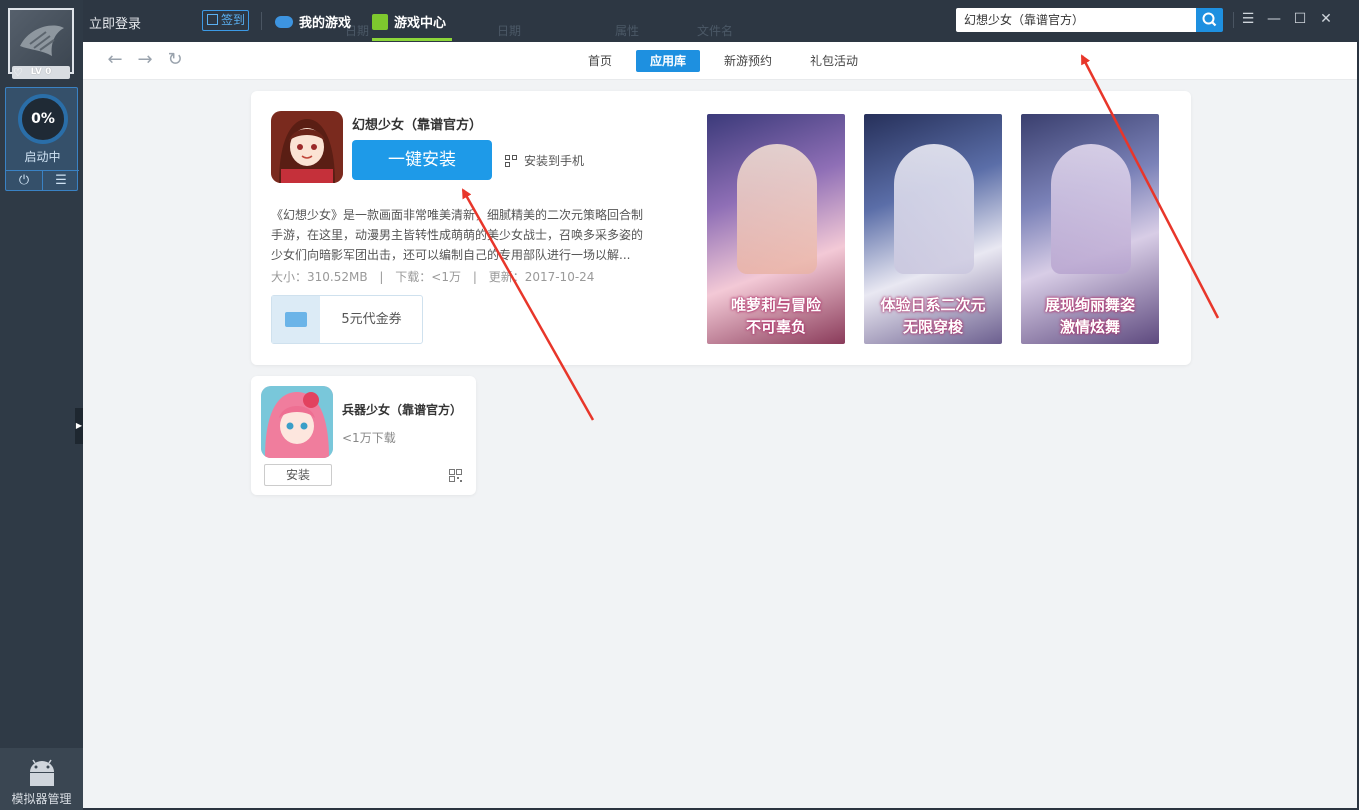 This screenshot has width=1359, height=810. I want to click on tab-my-games: 我的游戏, so click(313, 21).